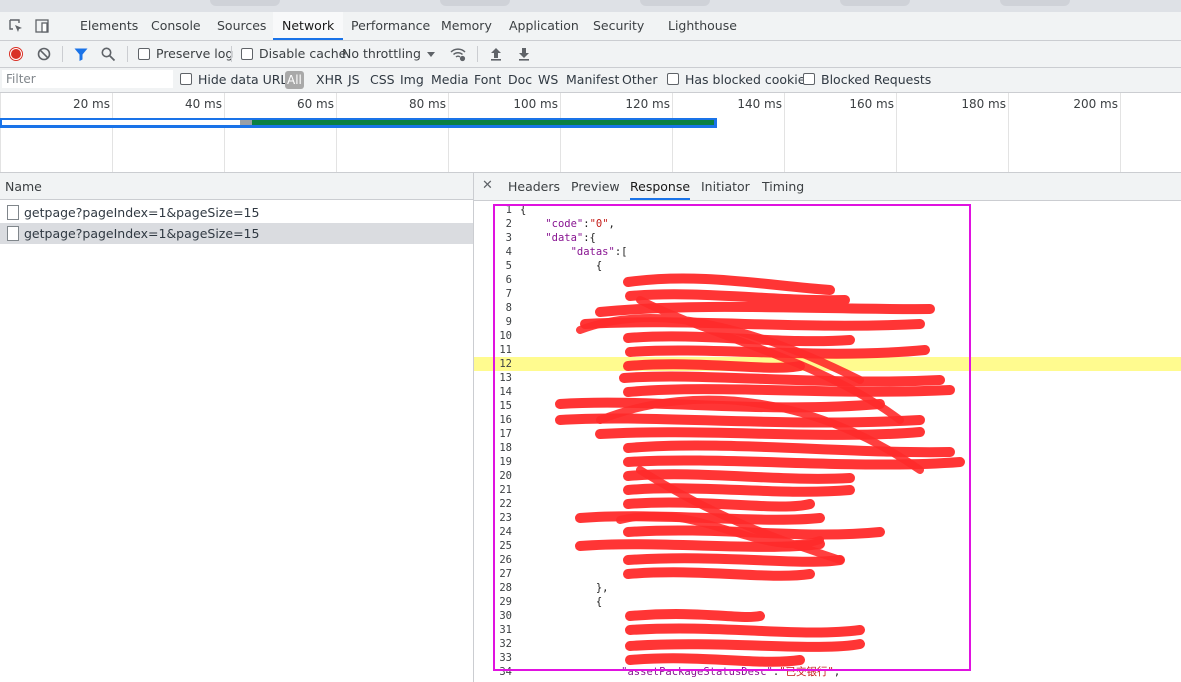  What do you see at coordinates (81, 54) in the screenshot?
I see `filter-icon` at bounding box center [81, 54].